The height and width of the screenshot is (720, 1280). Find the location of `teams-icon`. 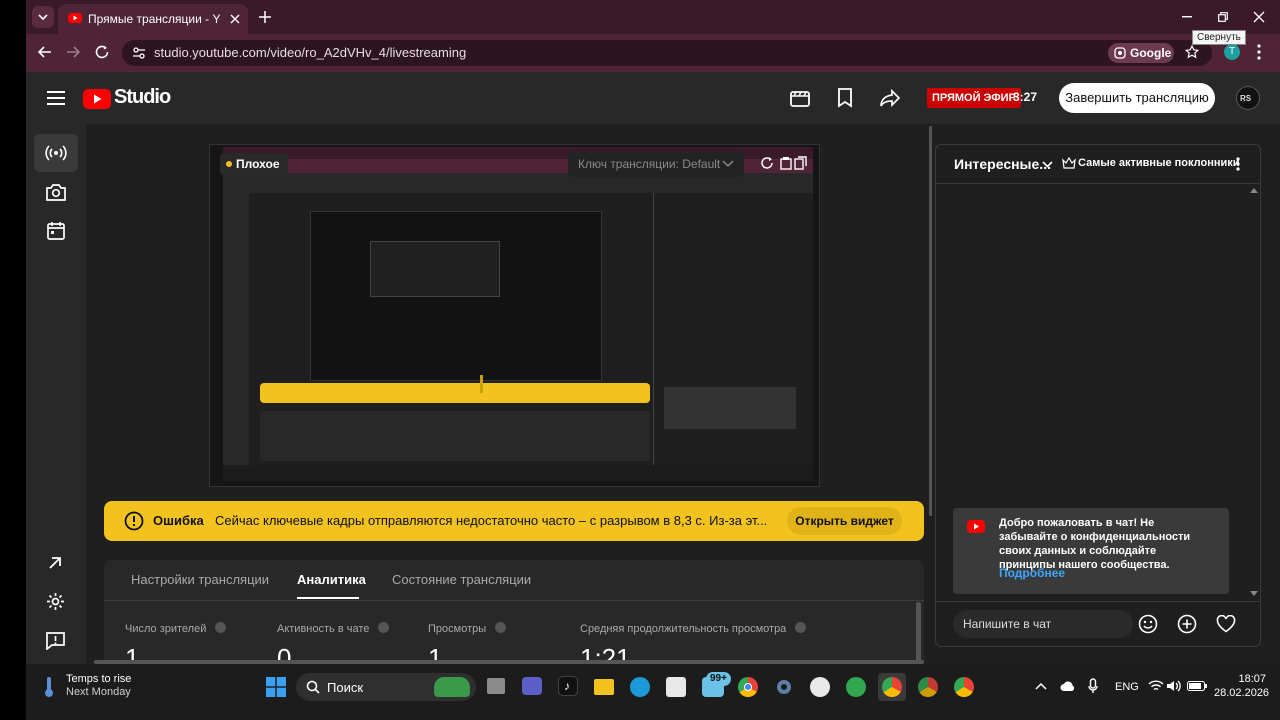

teams-icon is located at coordinates (532, 686).